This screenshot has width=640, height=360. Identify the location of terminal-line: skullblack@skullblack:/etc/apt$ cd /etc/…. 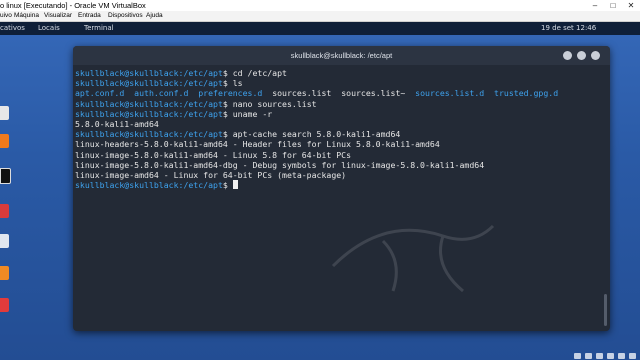
(335, 73).